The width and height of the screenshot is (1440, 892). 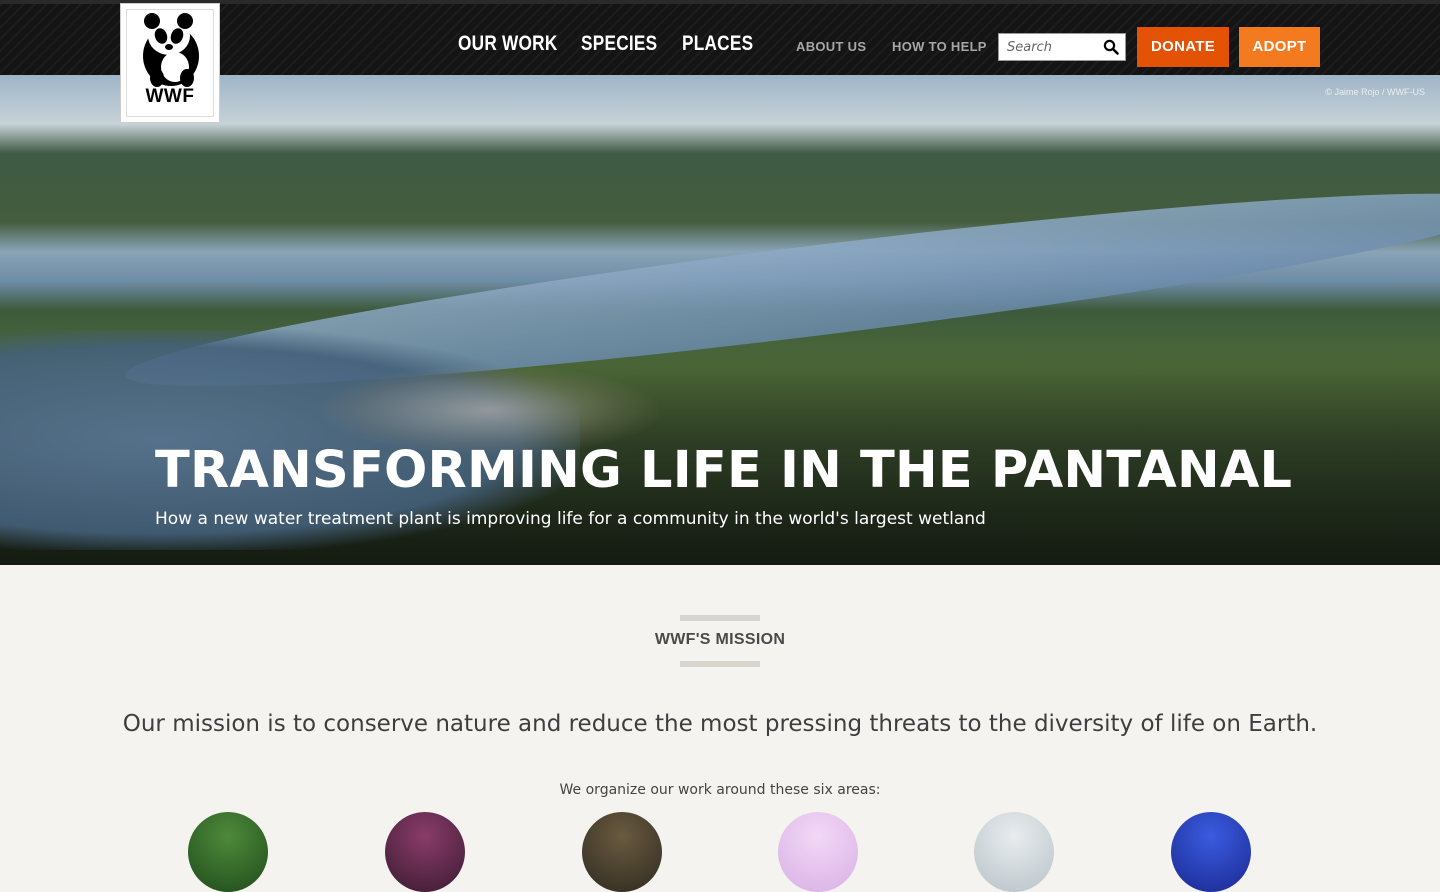 What do you see at coordinates (171, 50) in the screenshot?
I see `panda-logo-icon` at bounding box center [171, 50].